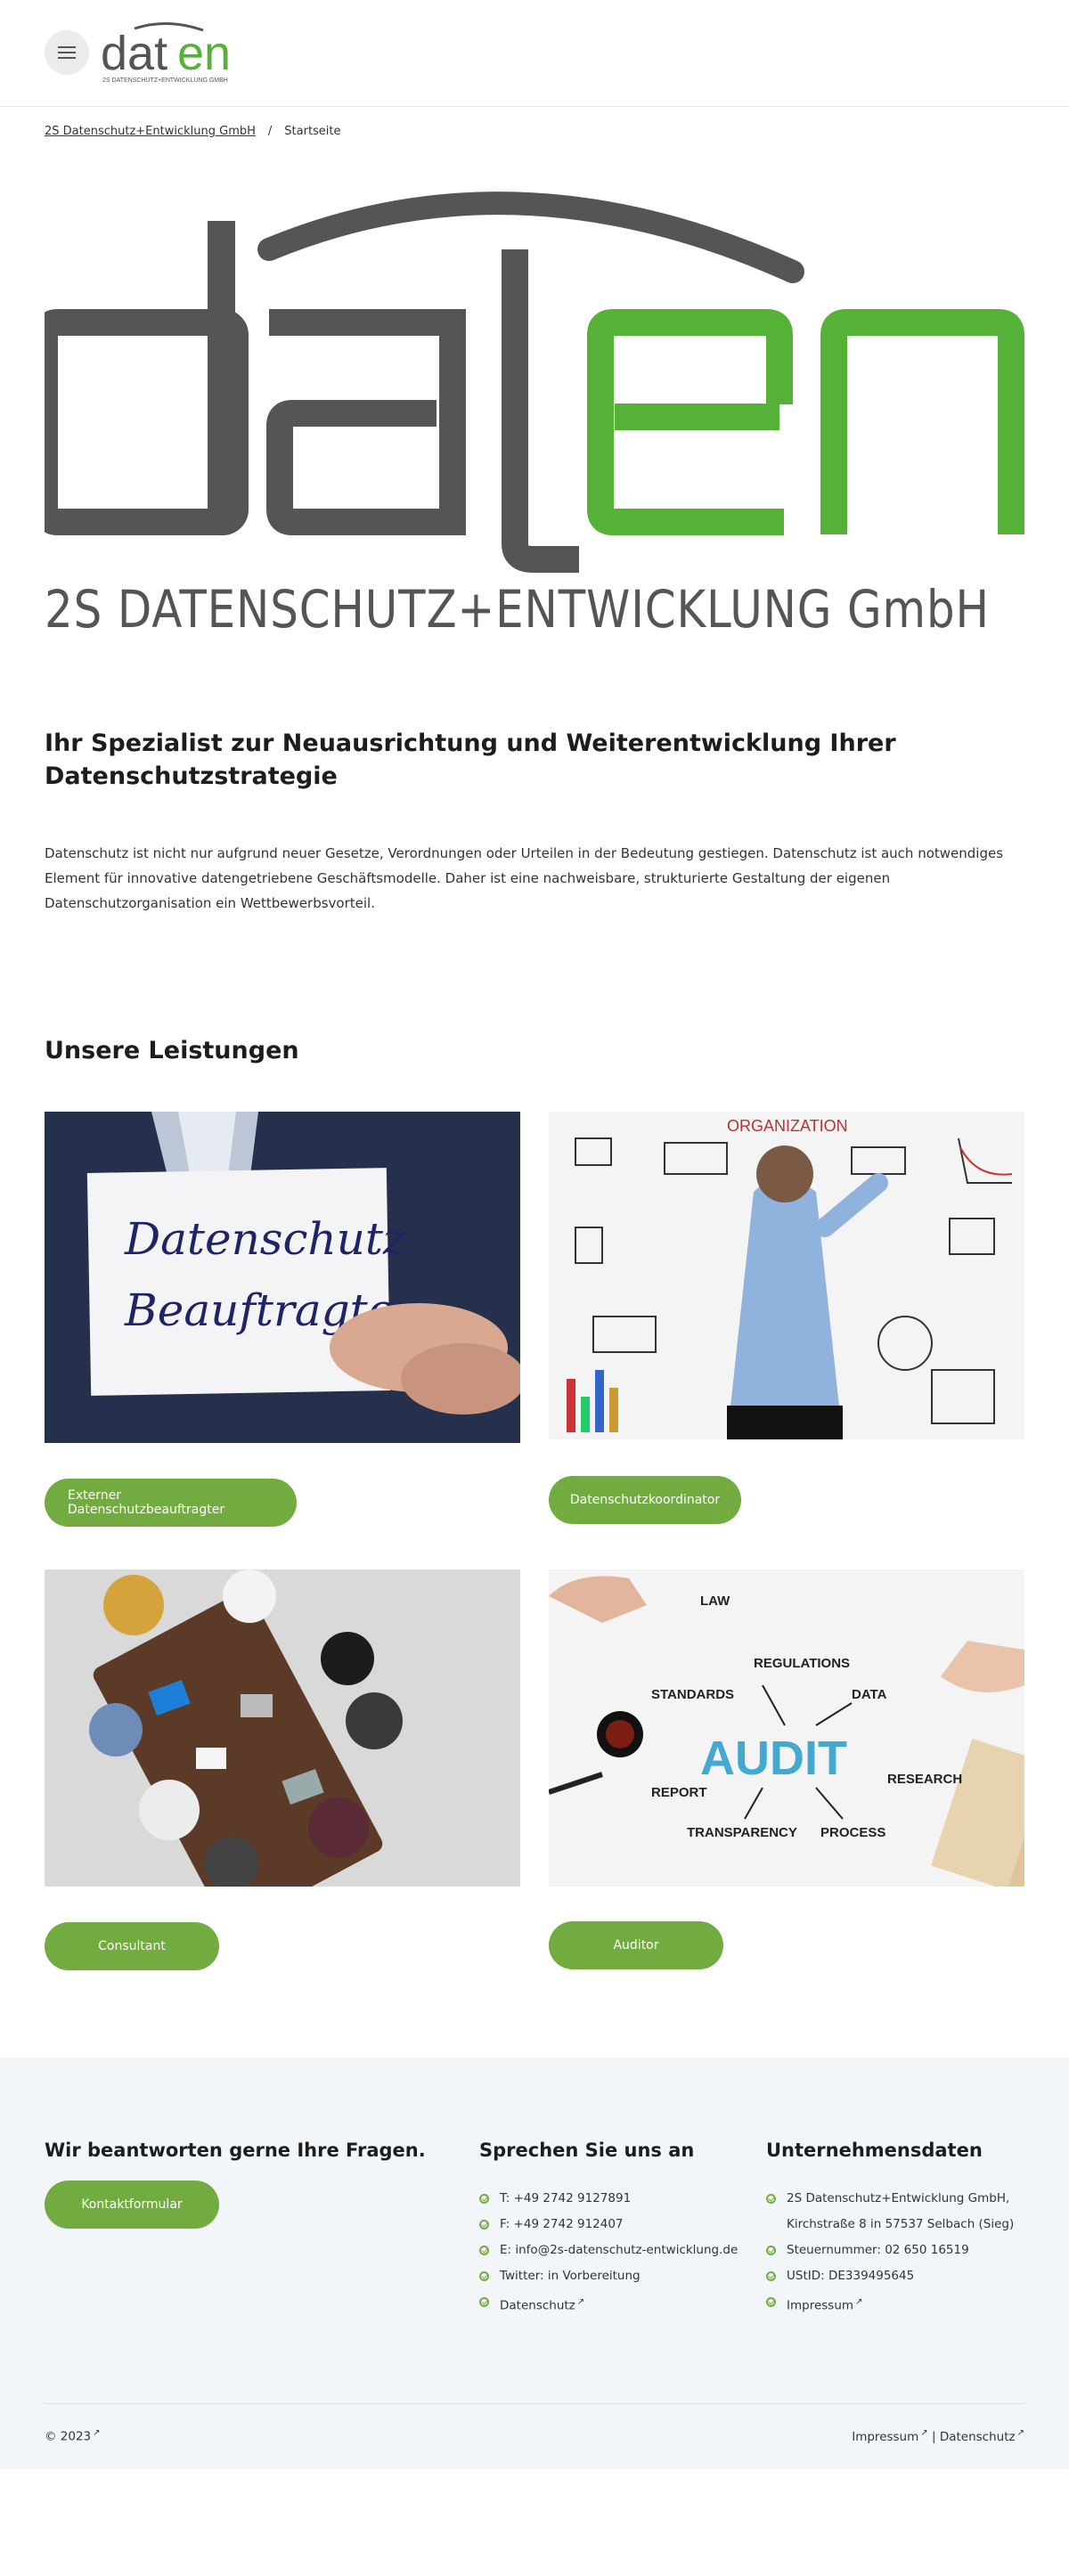  What do you see at coordinates (742, 1832) in the screenshot?
I see `audit-word-transparency: TRANSPARENCY` at bounding box center [742, 1832].